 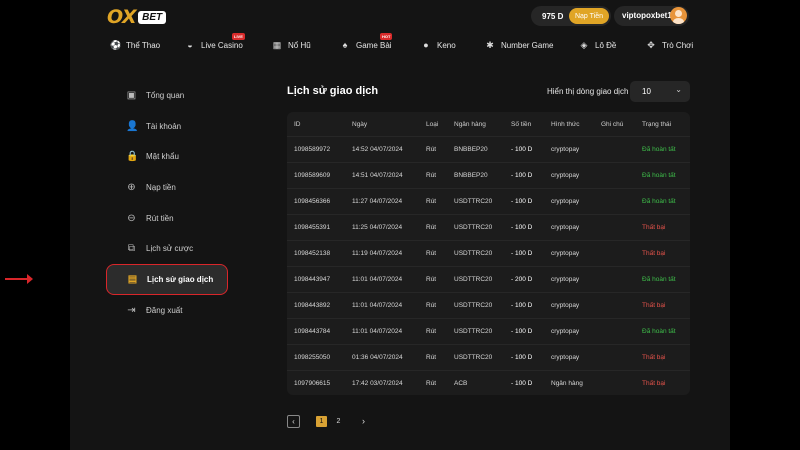 I want to click on sidebar-item-tong-quan: ▣ Tổng quan, so click(x=155, y=95).